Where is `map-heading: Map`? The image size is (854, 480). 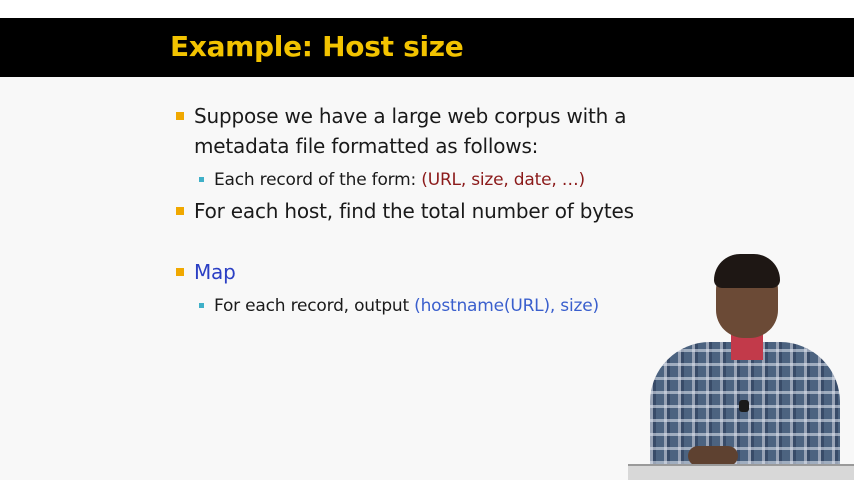
map-heading: Map is located at coordinates (215, 272).